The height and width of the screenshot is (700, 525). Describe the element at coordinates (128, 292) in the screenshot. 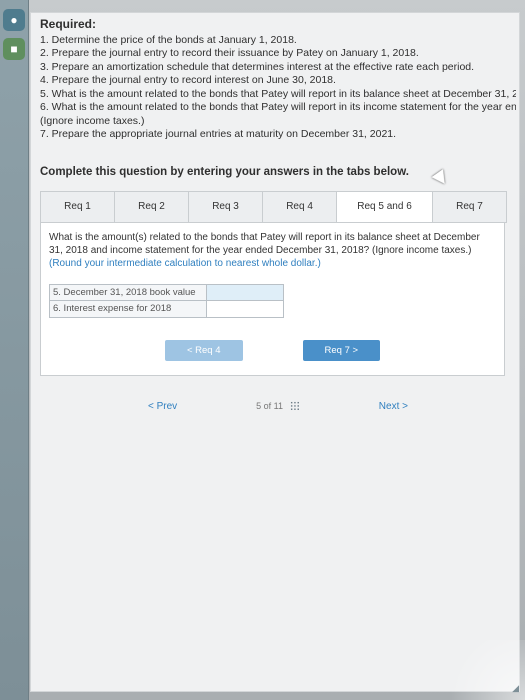

I see `row-label: 5. December 31, 2018 book value` at that location.